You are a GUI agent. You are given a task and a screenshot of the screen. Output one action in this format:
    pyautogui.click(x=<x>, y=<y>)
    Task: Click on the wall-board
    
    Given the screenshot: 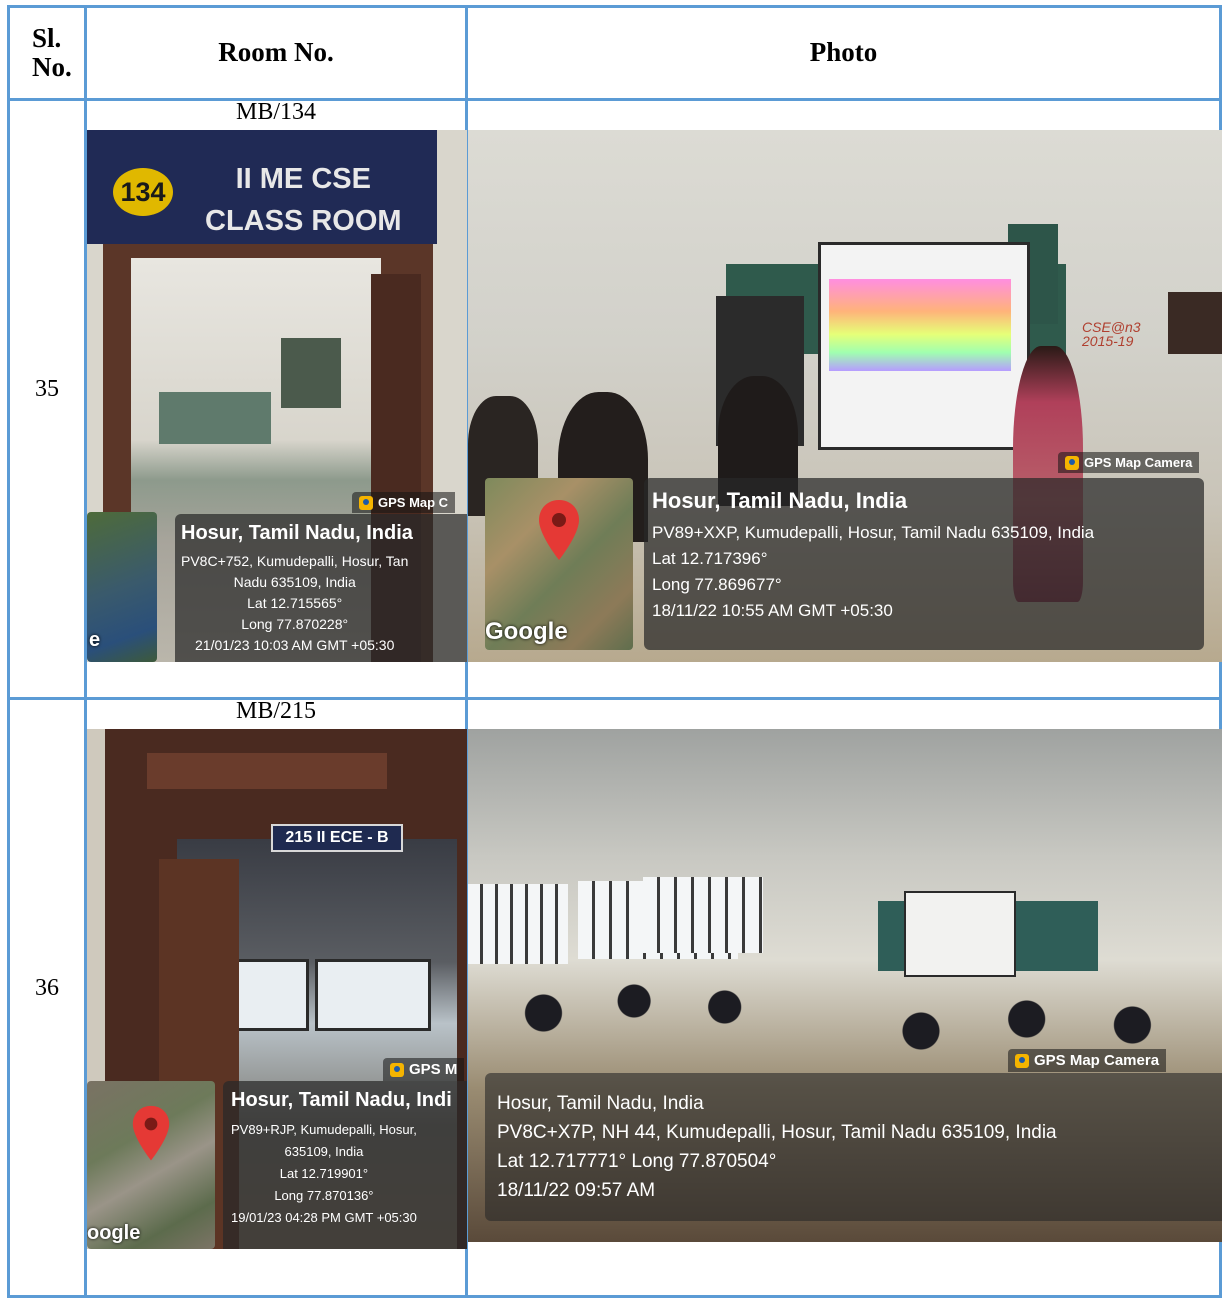 What is the action you would take?
    pyautogui.click(x=311, y=373)
    